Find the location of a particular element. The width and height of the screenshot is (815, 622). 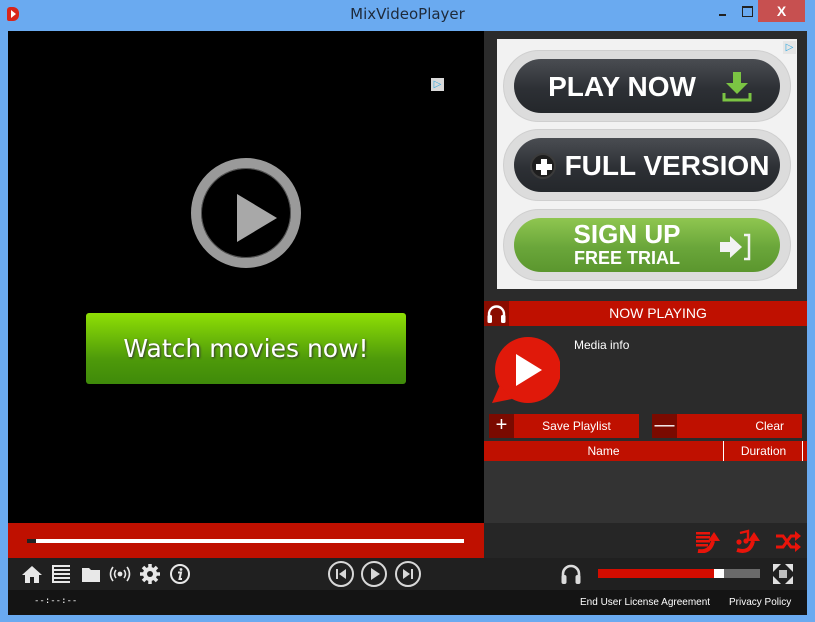

fullscreen-icon is located at coordinates (783, 574).